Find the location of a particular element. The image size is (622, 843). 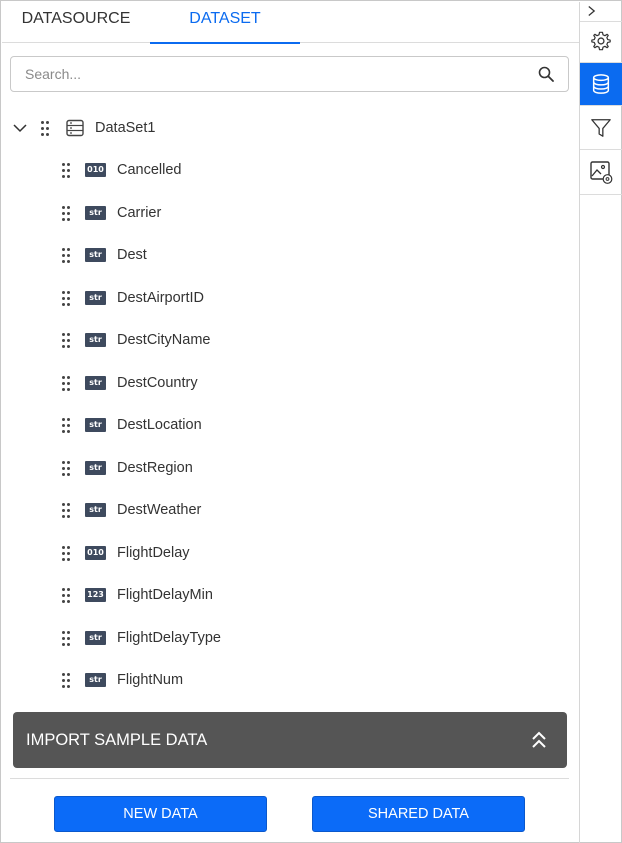

field-name: FlightNum is located at coordinates (150, 680).